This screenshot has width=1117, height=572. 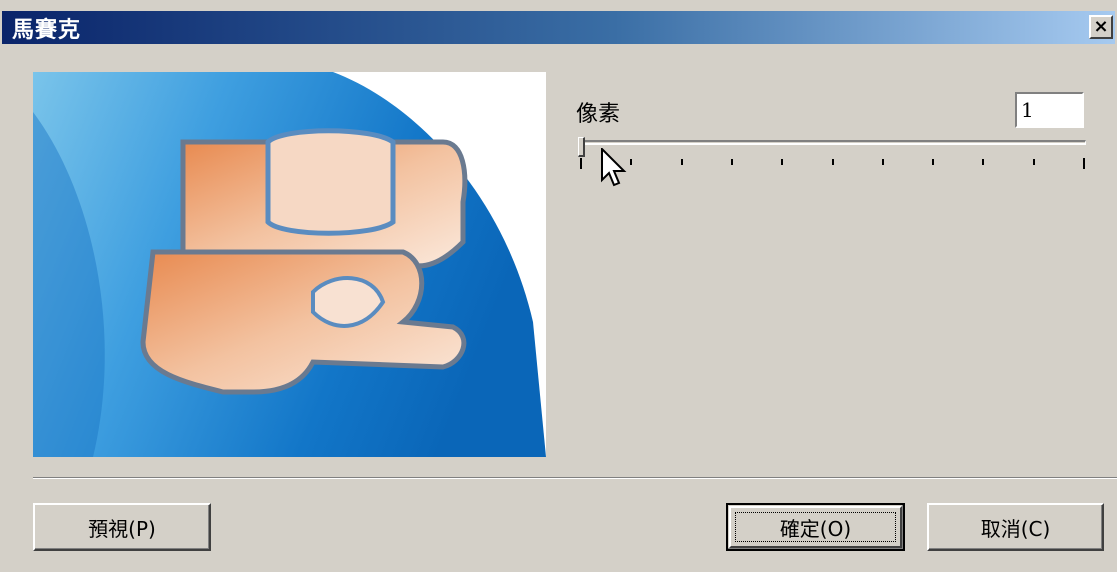 I want to click on pixel-label: 像素, so click(x=598, y=114).